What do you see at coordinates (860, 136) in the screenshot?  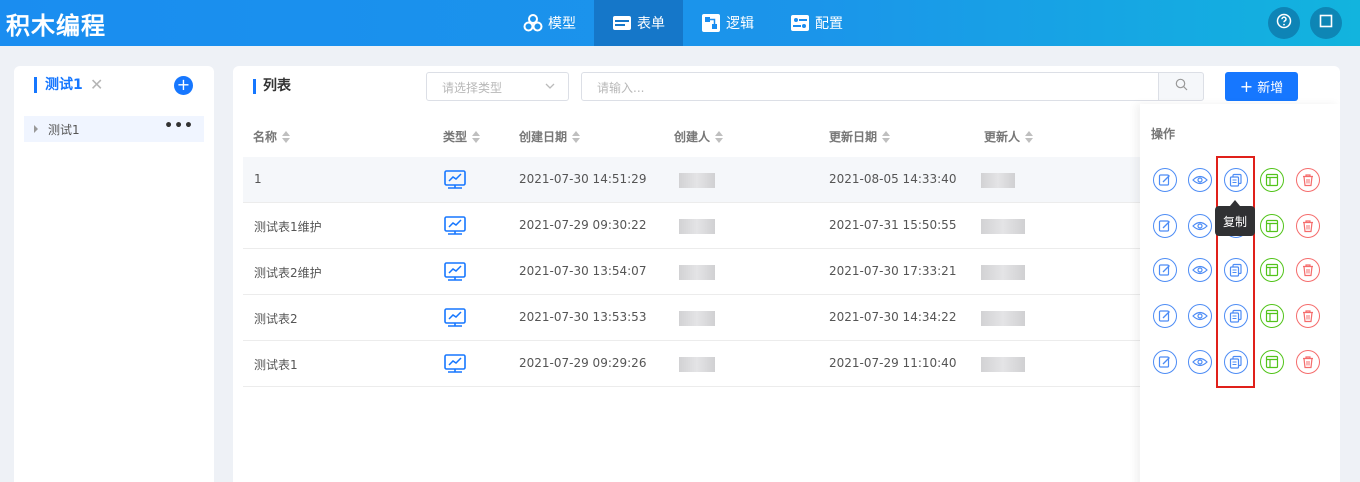 I see `column-header-updated: 更新日期` at bounding box center [860, 136].